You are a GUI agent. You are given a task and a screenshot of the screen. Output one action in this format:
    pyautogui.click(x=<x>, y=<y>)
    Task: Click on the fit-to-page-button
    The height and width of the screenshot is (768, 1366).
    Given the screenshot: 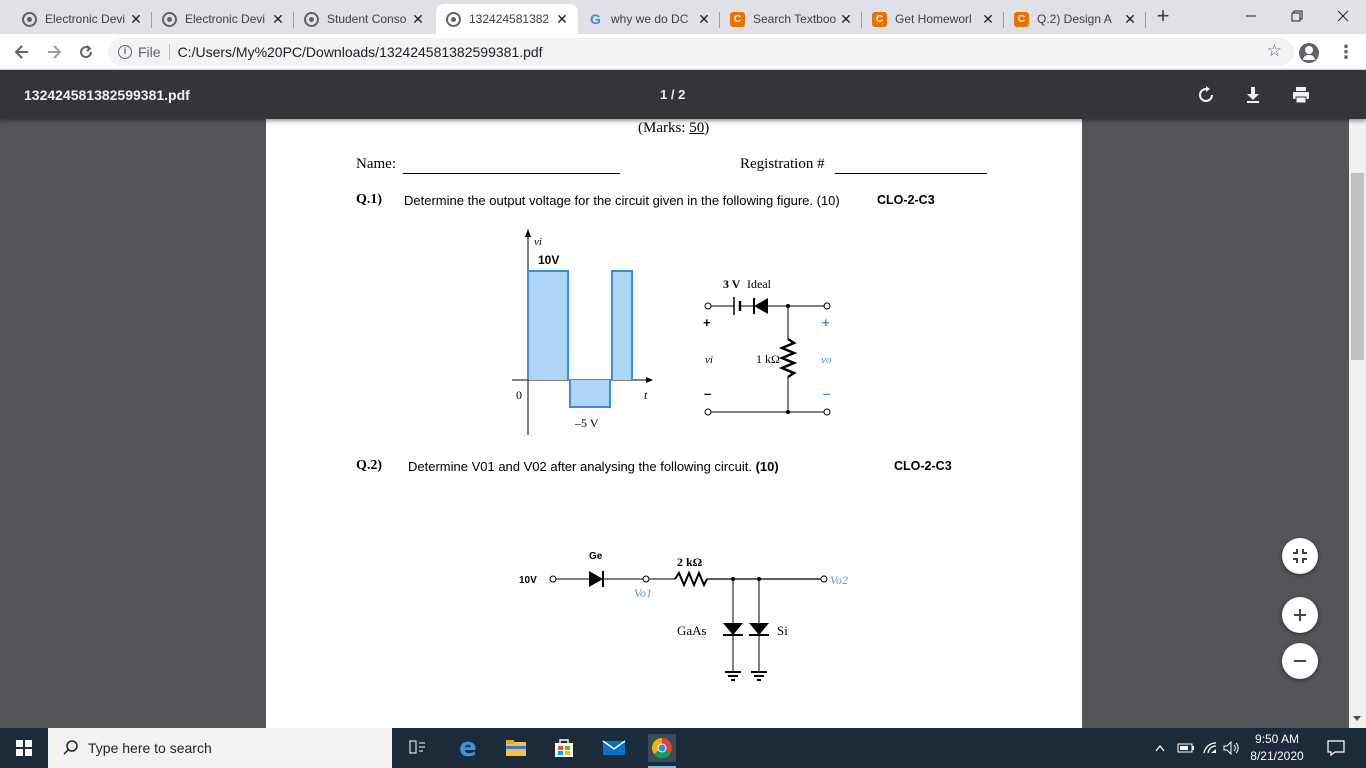 What is the action you would take?
    pyautogui.click(x=1300, y=556)
    